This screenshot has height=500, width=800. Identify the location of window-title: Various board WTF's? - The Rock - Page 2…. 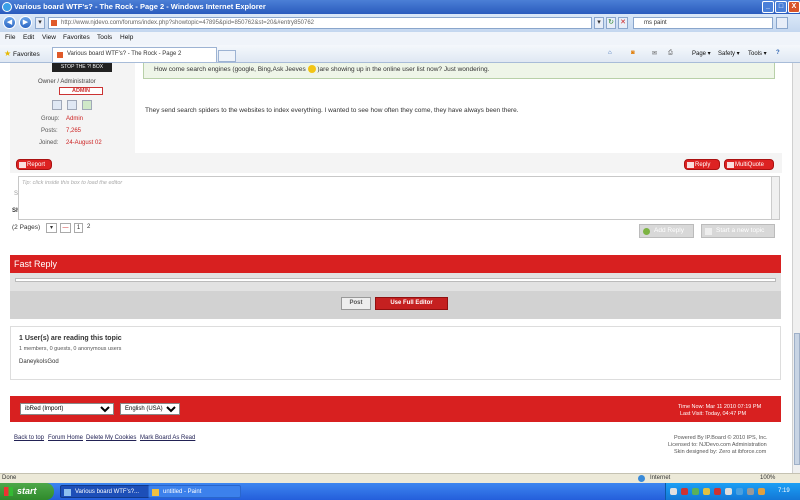
(140, 6).